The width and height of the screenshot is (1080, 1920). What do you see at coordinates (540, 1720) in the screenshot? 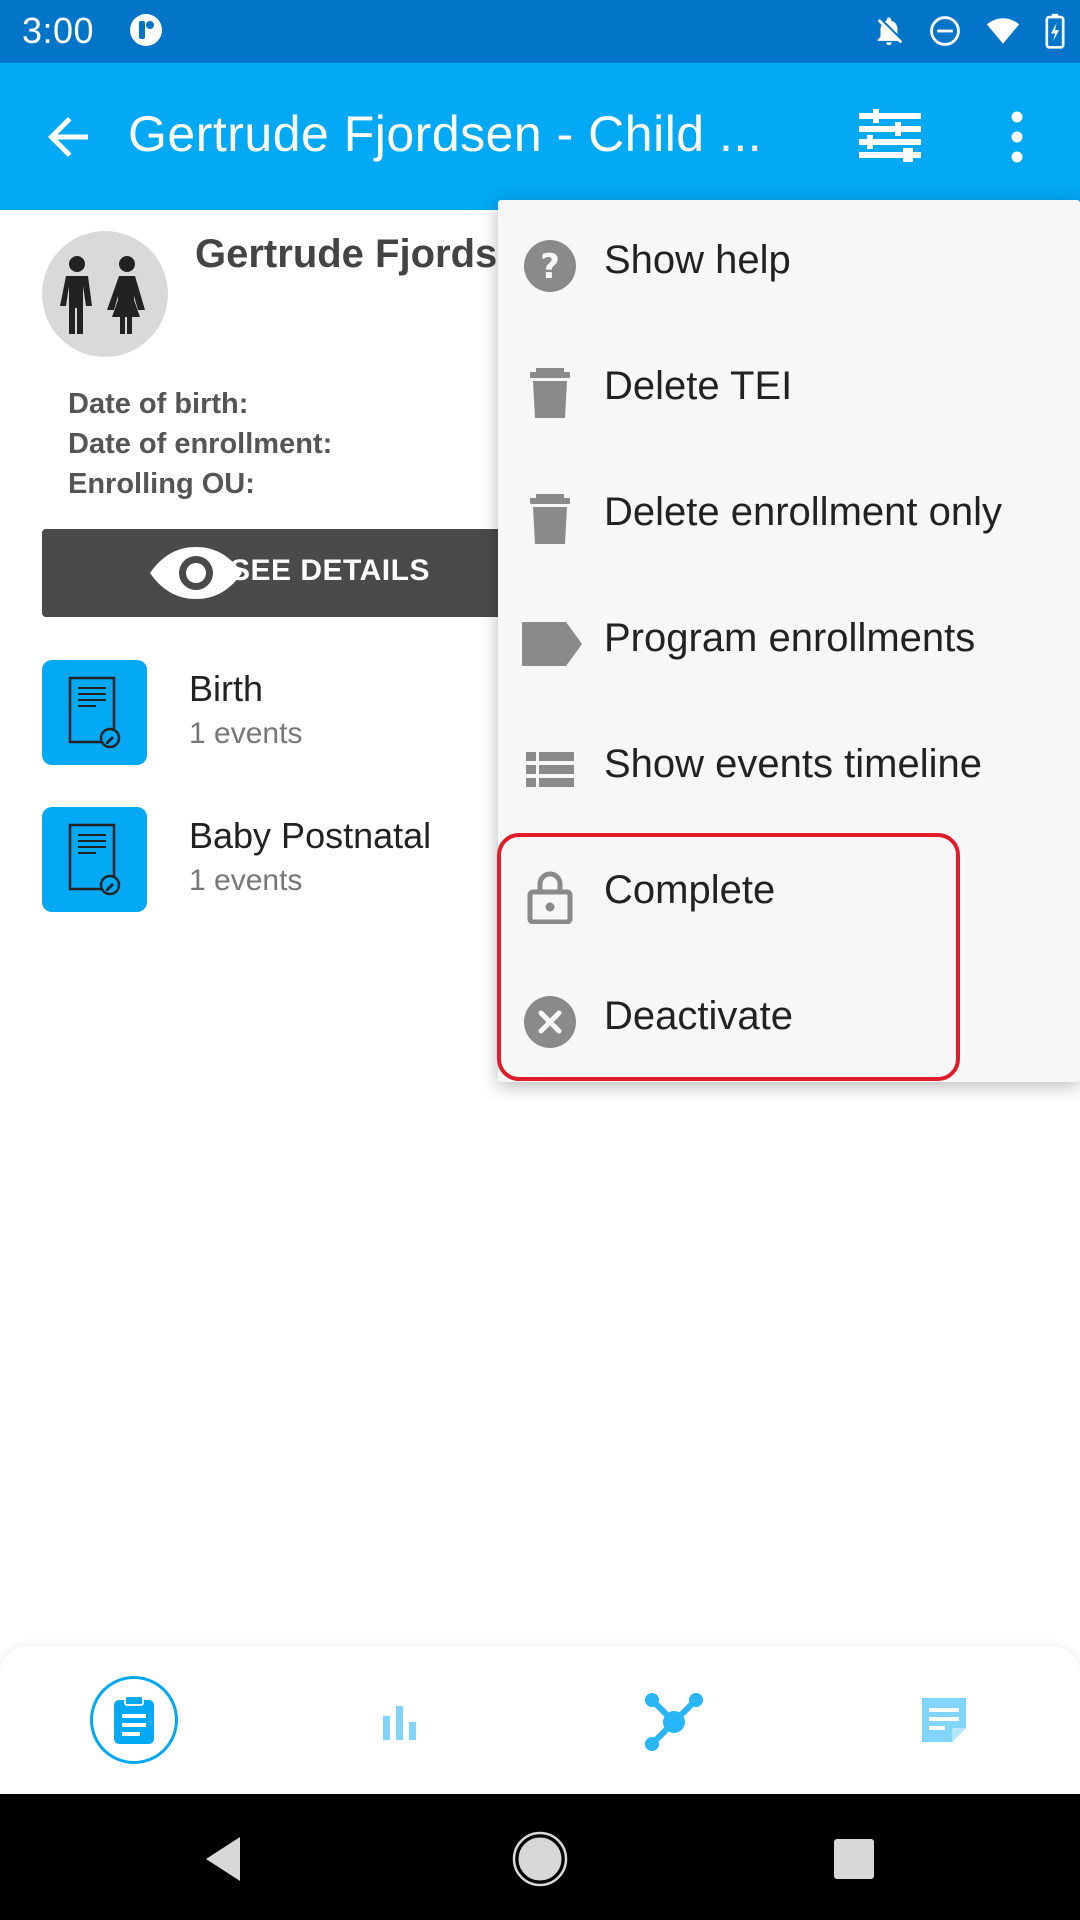
I see `bottom-navigation` at bounding box center [540, 1720].